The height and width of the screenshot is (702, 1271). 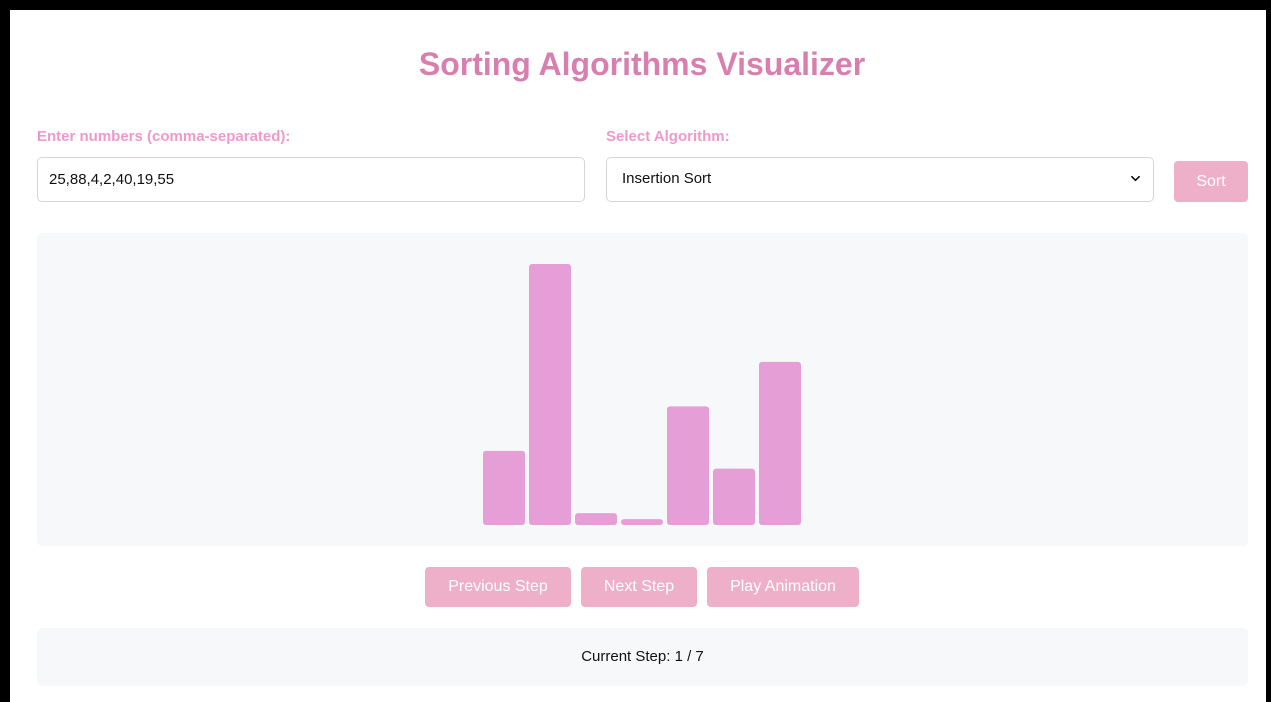 What do you see at coordinates (1211, 181) in the screenshot?
I see `sort-button: Sort` at bounding box center [1211, 181].